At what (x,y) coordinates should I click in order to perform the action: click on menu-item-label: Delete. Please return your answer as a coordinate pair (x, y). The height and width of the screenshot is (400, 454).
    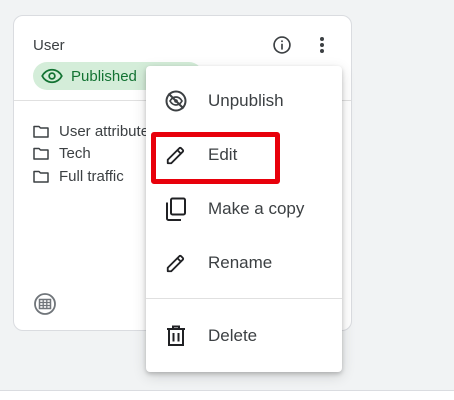
    Looking at the image, I should click on (233, 335).